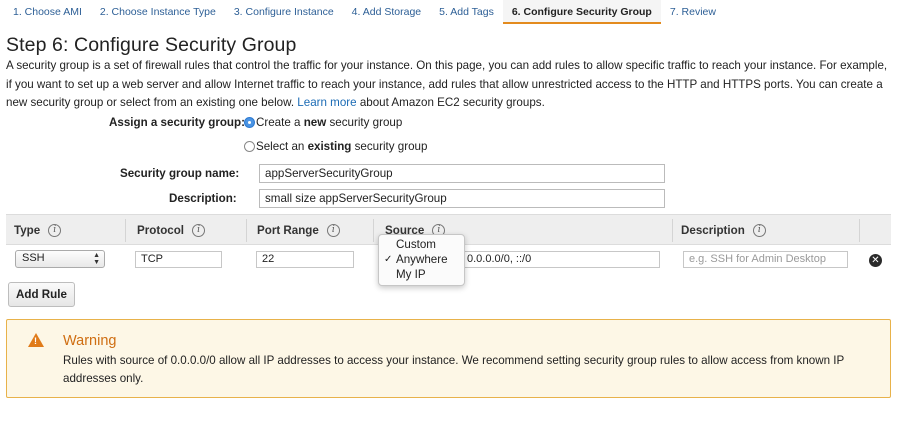 The height and width of the screenshot is (425, 900). What do you see at coordinates (27, 230) in the screenshot?
I see `column-type-label: Type` at bounding box center [27, 230].